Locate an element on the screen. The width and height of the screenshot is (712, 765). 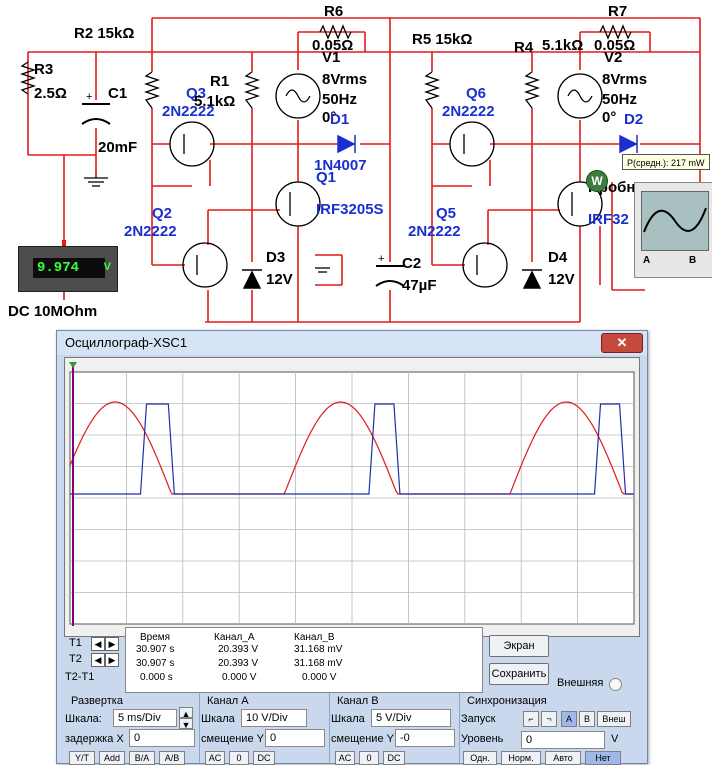
c2-value: 47µF is located at coordinates (419, 285).